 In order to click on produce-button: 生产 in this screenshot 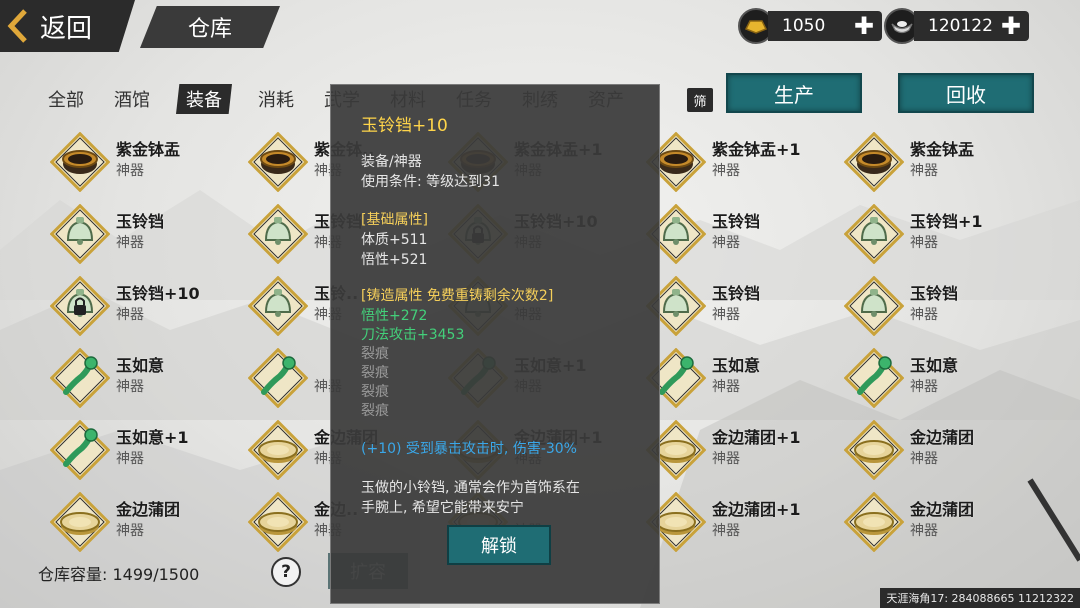, I will do `click(794, 93)`.